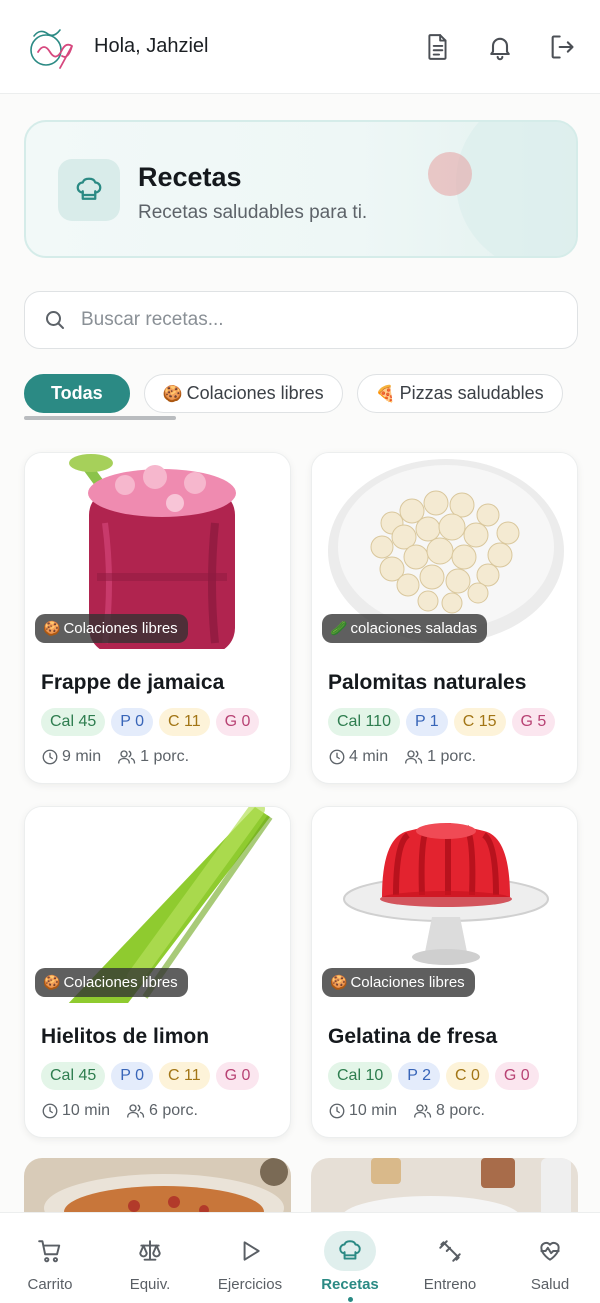 The height and width of the screenshot is (1303, 600). Describe the element at coordinates (300, 47) in the screenshot. I see `app-header: Hola, Jahziel` at that location.